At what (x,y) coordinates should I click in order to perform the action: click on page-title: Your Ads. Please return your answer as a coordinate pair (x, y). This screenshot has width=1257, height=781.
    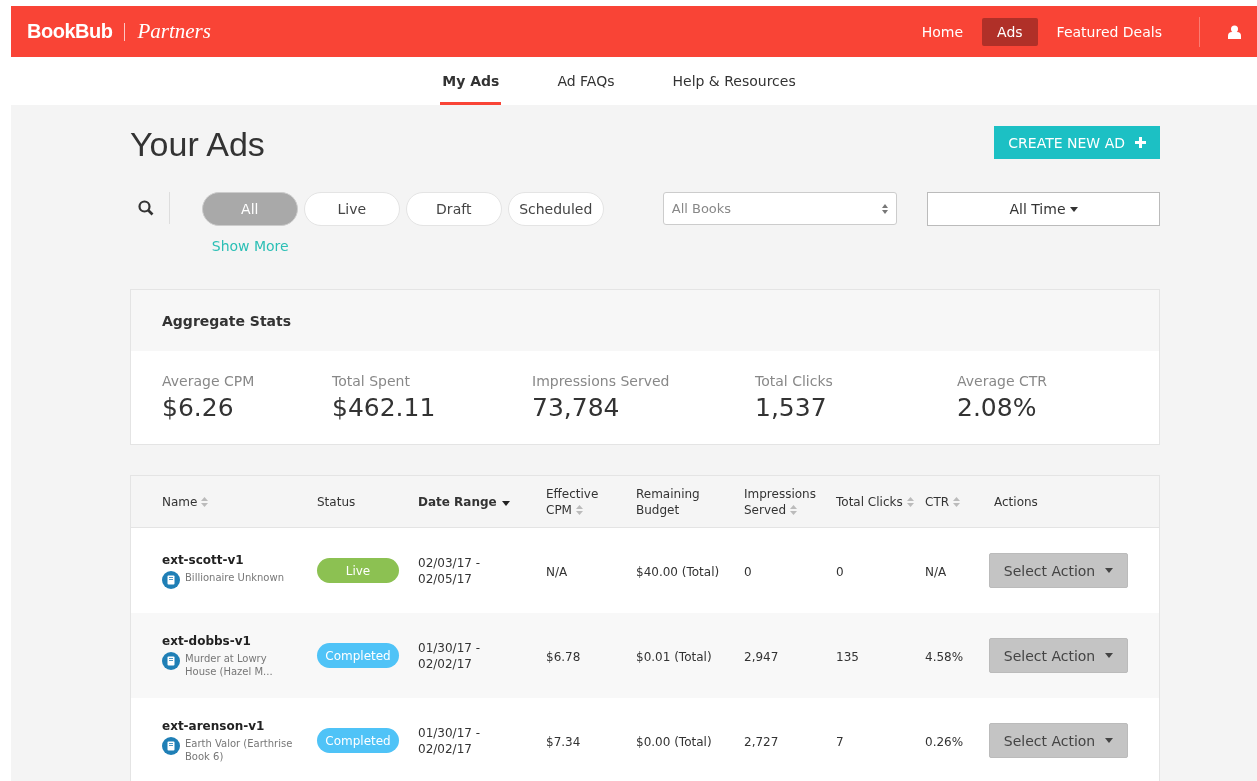
    Looking at the image, I should click on (197, 144).